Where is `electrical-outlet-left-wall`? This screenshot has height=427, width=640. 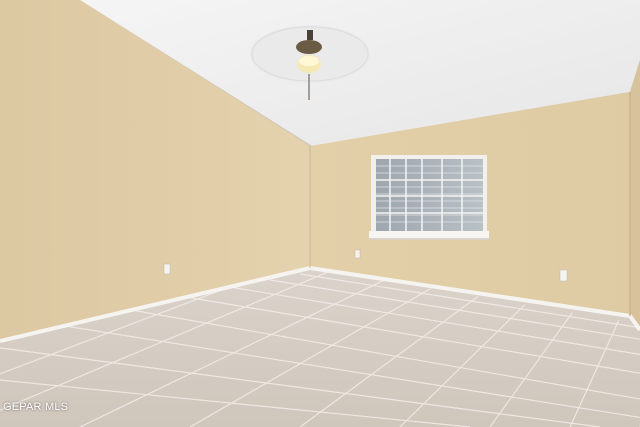
electrical-outlet-left-wall is located at coordinates (167, 269).